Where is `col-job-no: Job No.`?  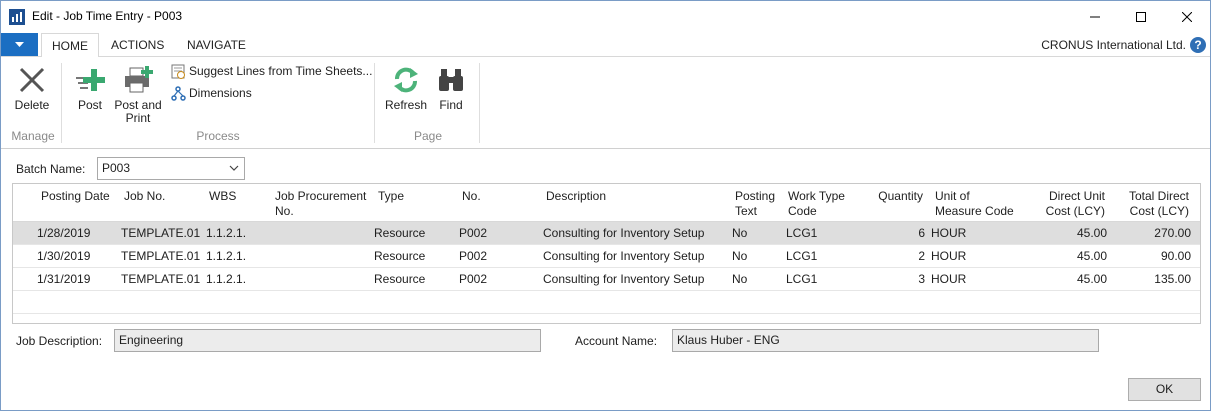
col-job-no: Job No. is located at coordinates (144, 196).